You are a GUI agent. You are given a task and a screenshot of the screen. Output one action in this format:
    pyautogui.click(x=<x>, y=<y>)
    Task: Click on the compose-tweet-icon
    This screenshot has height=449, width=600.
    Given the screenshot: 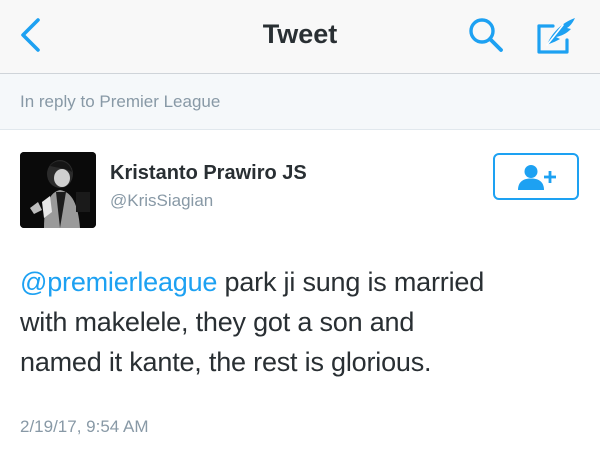 What is the action you would take?
    pyautogui.click(x=556, y=36)
    